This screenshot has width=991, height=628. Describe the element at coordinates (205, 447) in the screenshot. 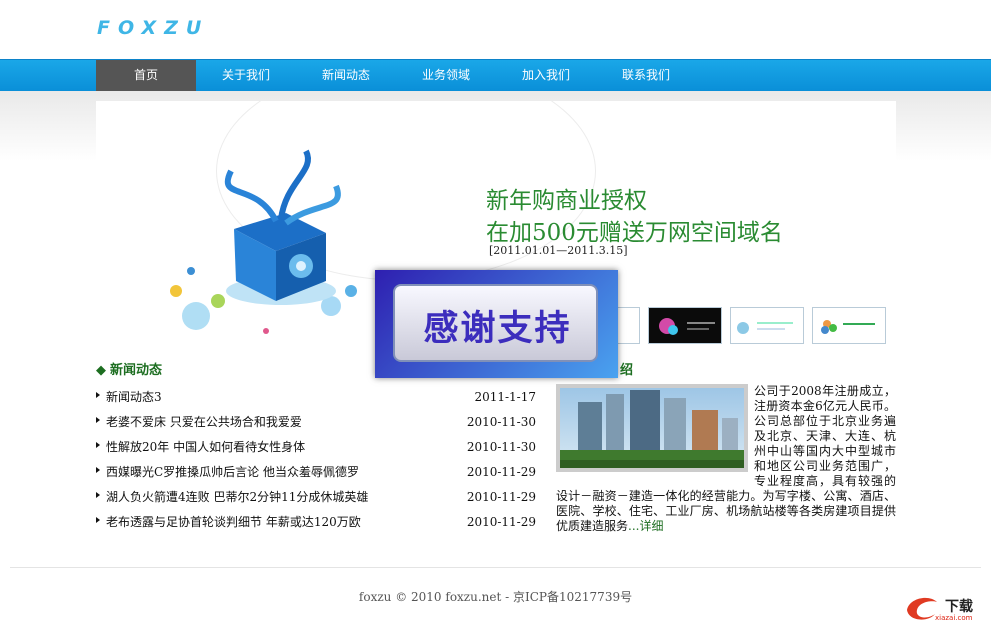

I see `news-item-title: 性解放20年 中国人如何看待女性身体` at that location.